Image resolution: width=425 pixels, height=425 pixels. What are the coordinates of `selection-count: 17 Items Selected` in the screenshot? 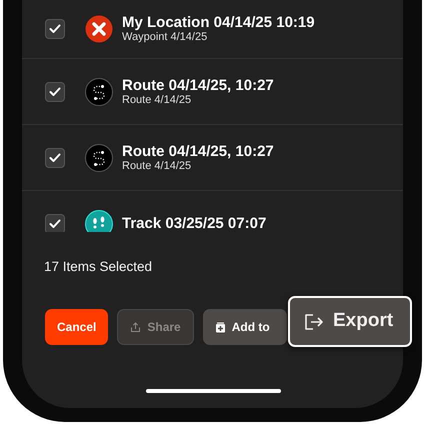 It's located at (98, 267).